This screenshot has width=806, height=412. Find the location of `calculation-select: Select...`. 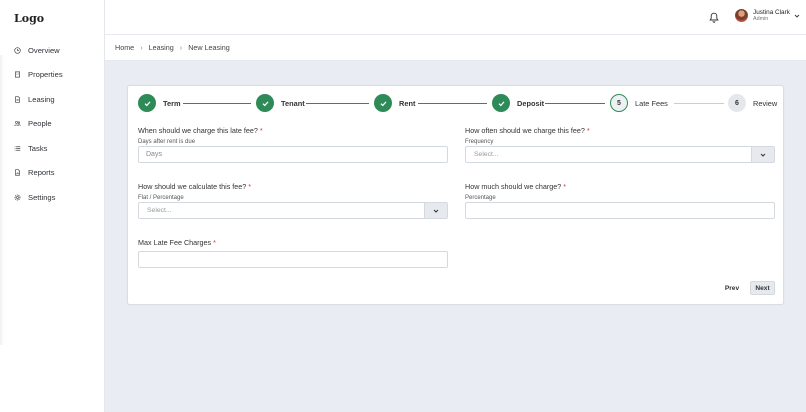

calculation-select: Select... is located at coordinates (293, 210).